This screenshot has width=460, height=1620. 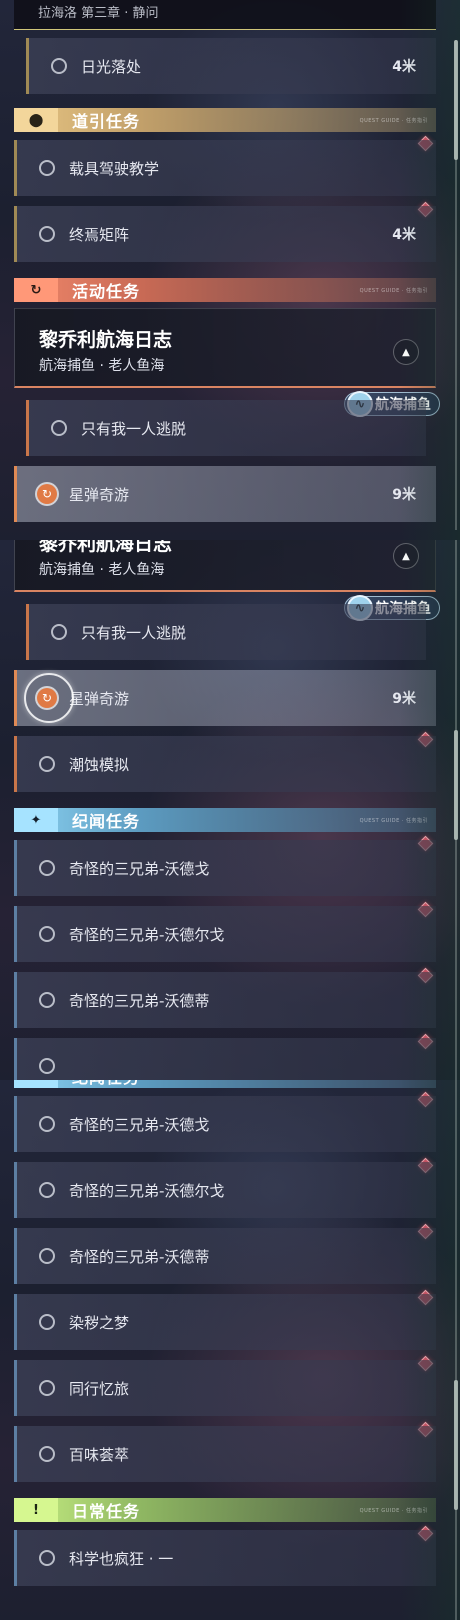 What do you see at coordinates (225, 168) in the screenshot?
I see `quest-item-vehicle: 载具驾驶教学` at bounding box center [225, 168].